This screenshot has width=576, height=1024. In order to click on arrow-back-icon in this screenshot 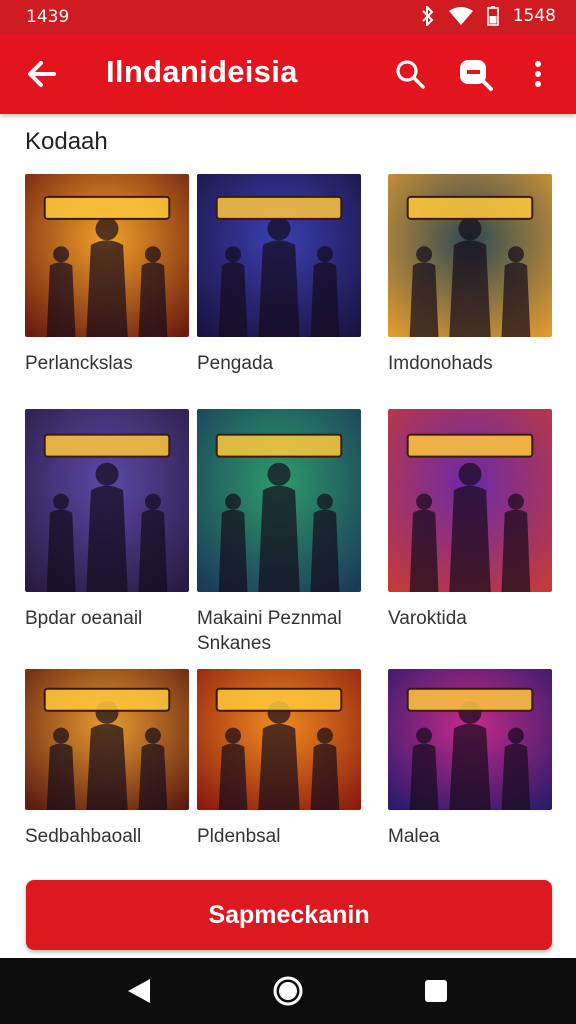, I will do `click(42, 74)`.